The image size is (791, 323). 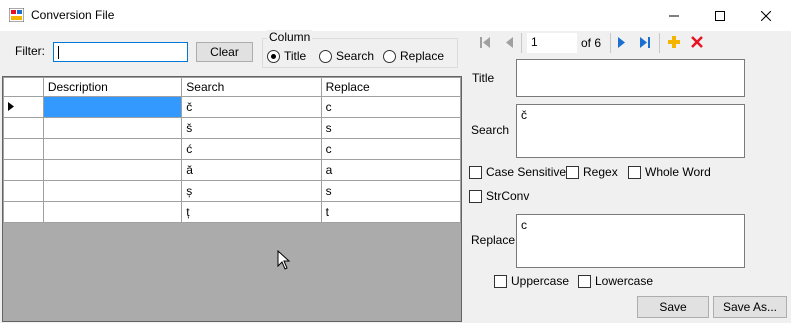 What do you see at coordinates (355, 56) in the screenshot?
I see `radio-search-label: Search` at bounding box center [355, 56].